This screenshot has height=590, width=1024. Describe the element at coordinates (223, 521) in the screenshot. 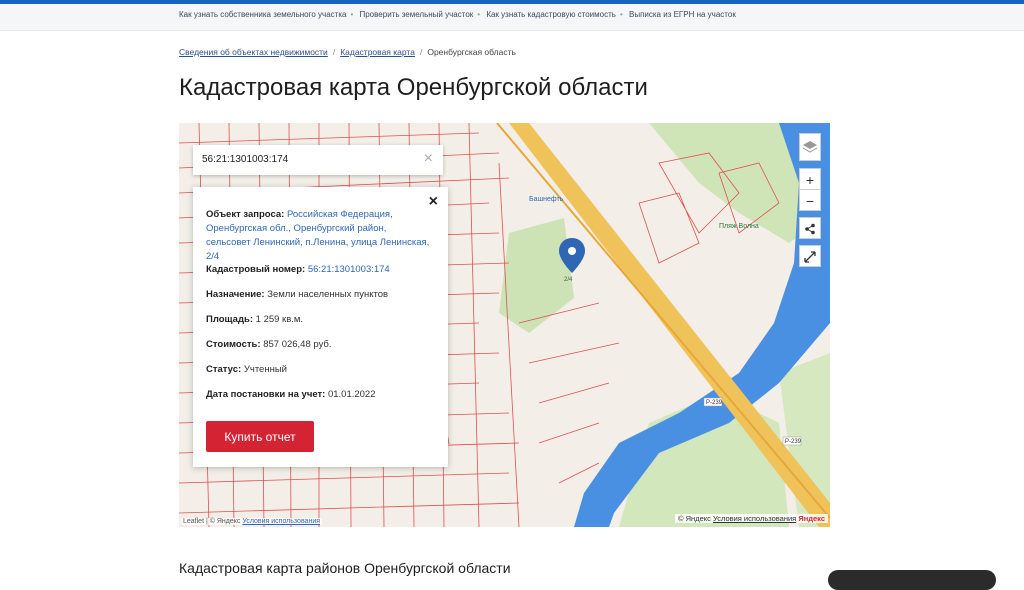

I see `yandex-copyright-left: | © Яндекс` at that location.